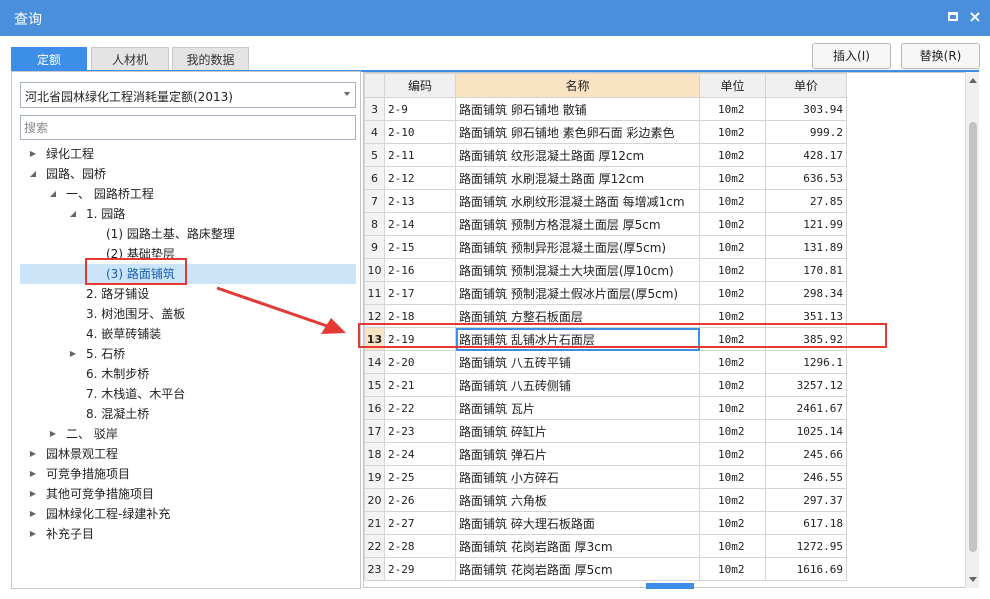 This screenshot has width=990, height=599. I want to click on cell-name: 路面铺筑 碎缸片, so click(577, 431).